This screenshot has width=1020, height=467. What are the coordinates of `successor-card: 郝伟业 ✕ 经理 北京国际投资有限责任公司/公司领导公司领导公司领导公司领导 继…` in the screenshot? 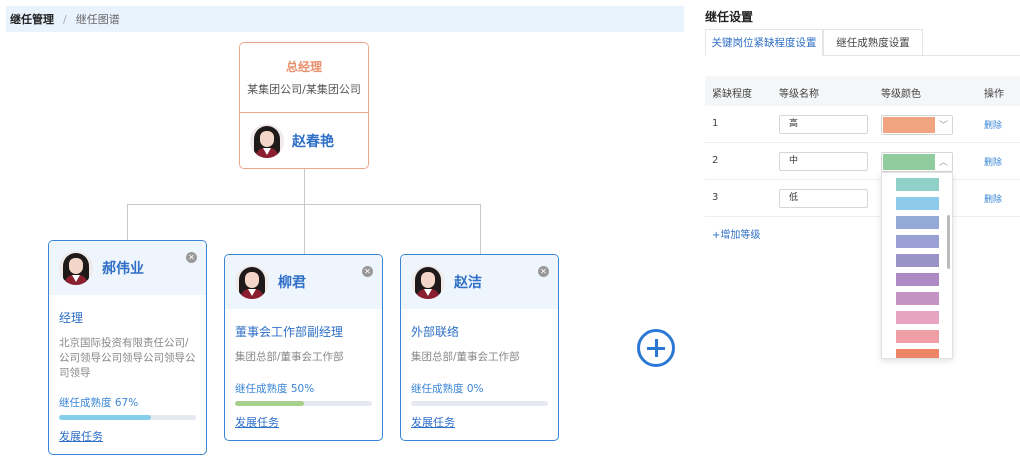 It's located at (127, 347).